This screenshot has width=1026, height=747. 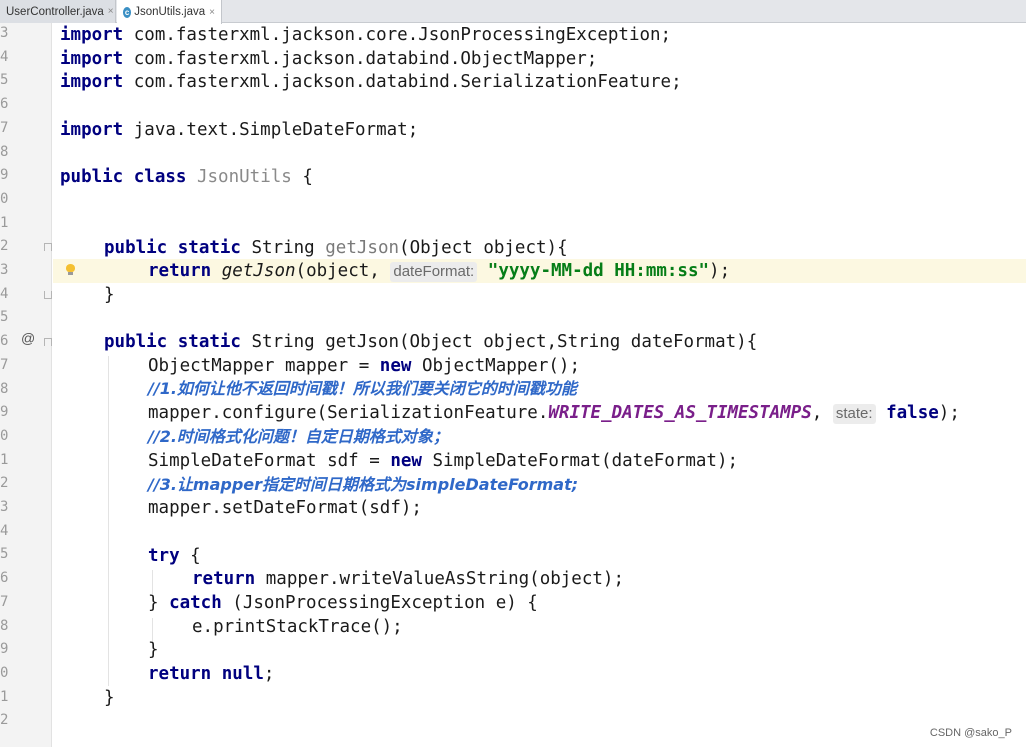 What do you see at coordinates (28, 338) in the screenshot?
I see `override-marker-icon: @` at bounding box center [28, 338].